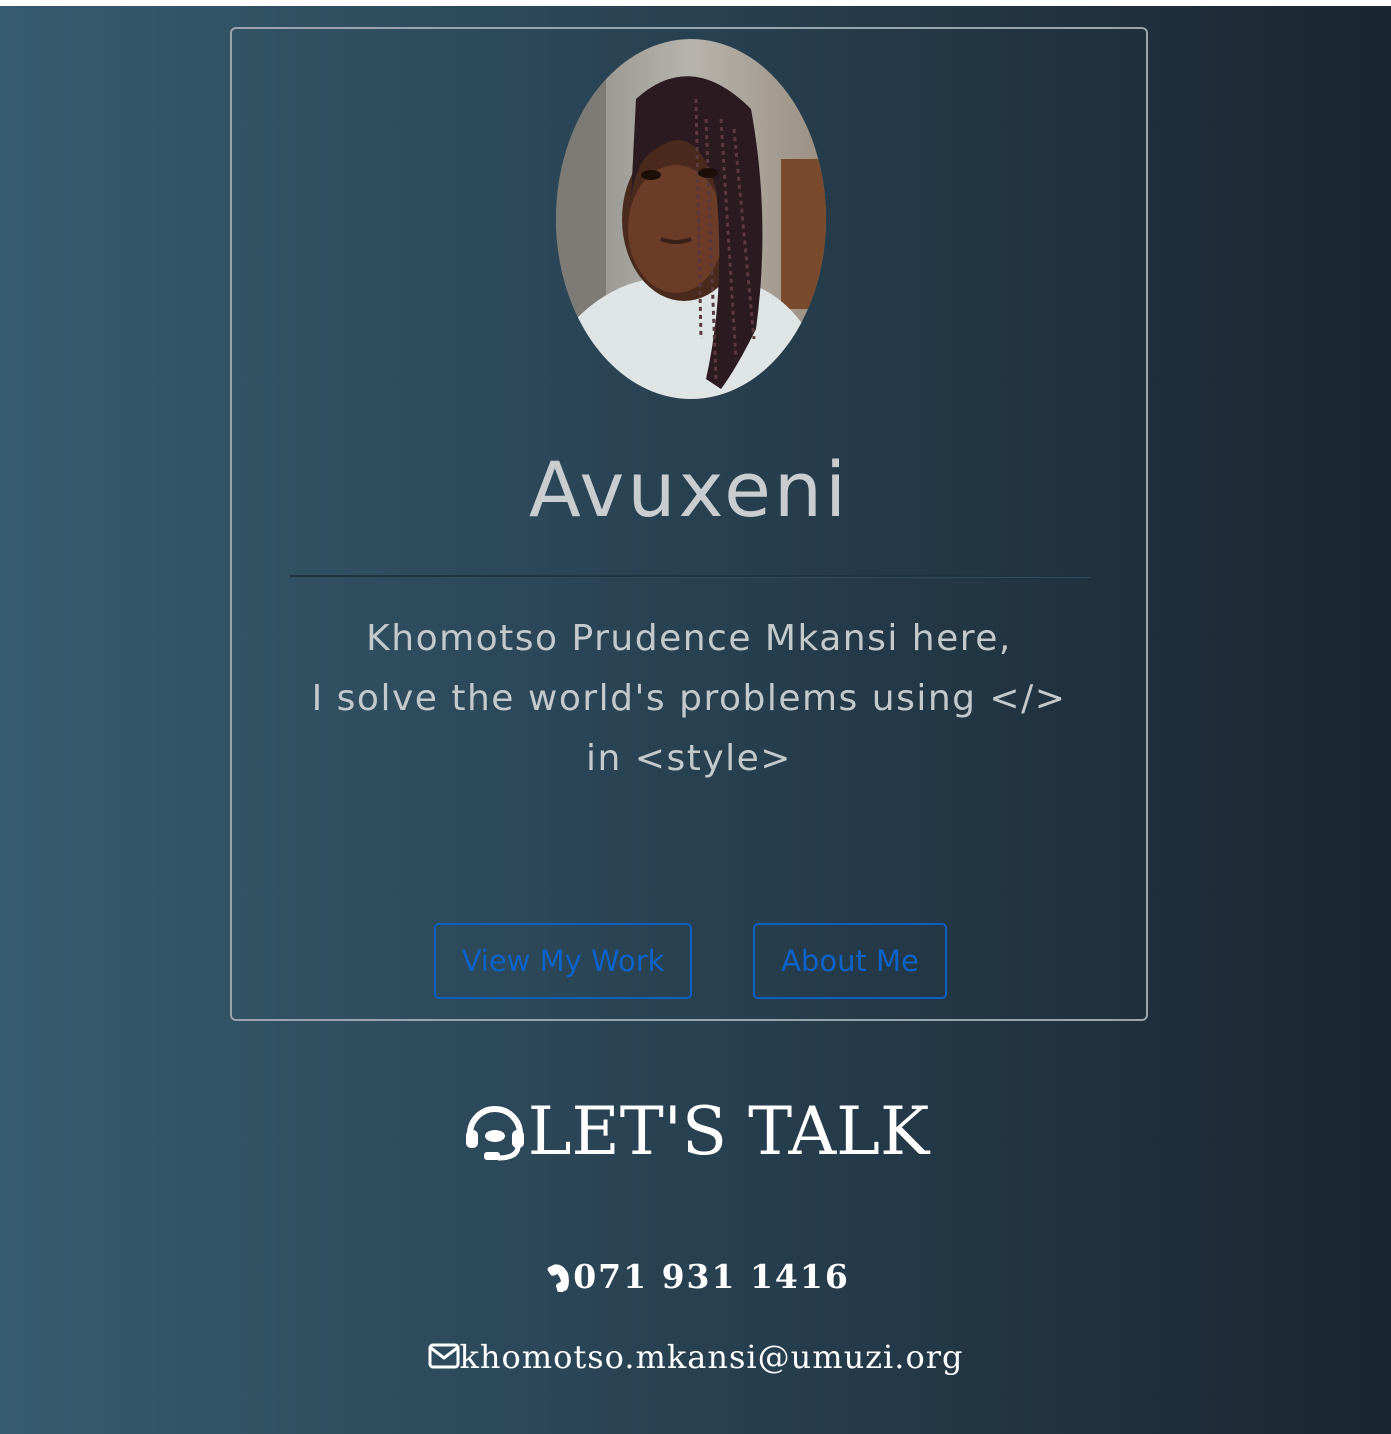 This screenshot has width=1391, height=1434. Describe the element at coordinates (689, 638) in the screenshot. I see `bio-line: Khomotso Prudence Mkansi here,` at that location.